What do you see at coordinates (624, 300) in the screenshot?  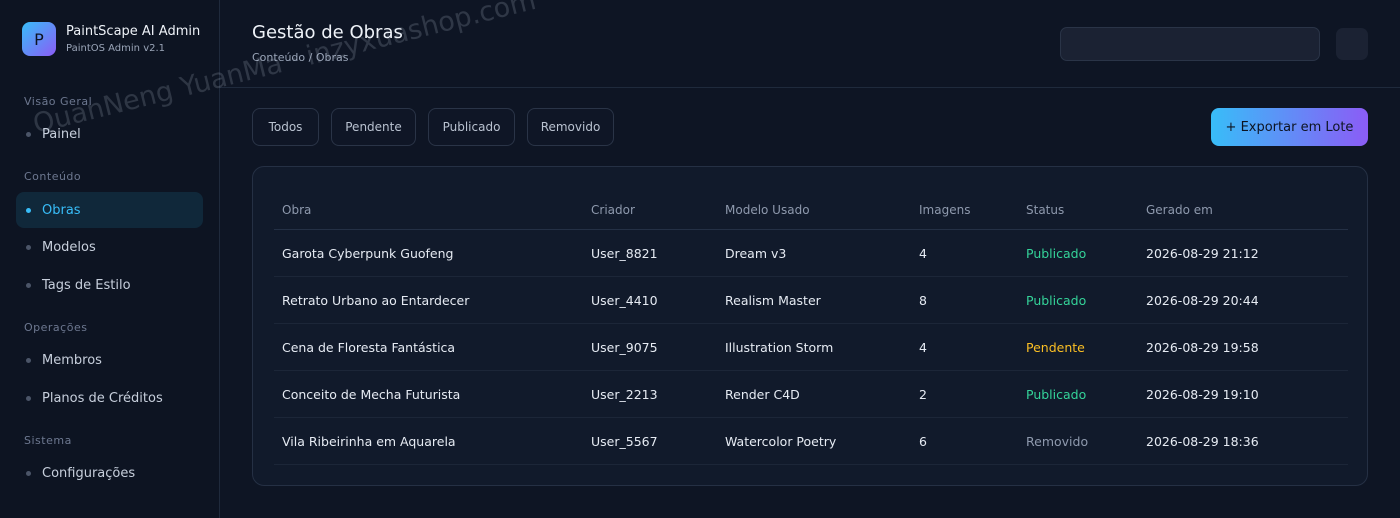 I see `creator: User_4410` at bounding box center [624, 300].